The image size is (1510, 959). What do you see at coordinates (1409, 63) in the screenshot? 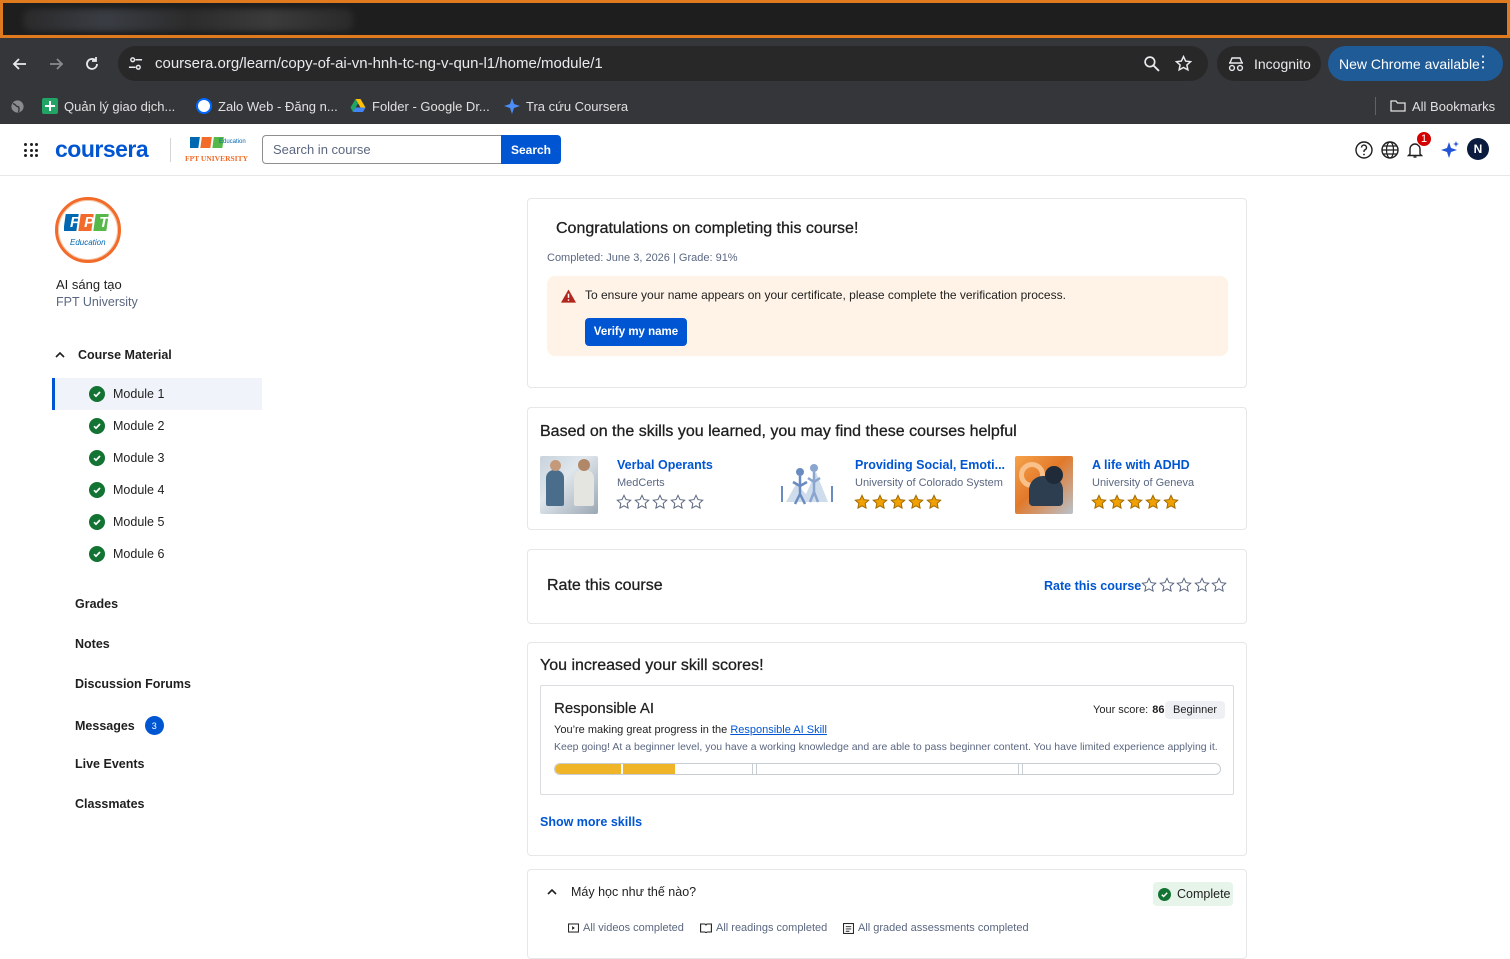
I see `update-label: New Chrome available` at bounding box center [1409, 63].